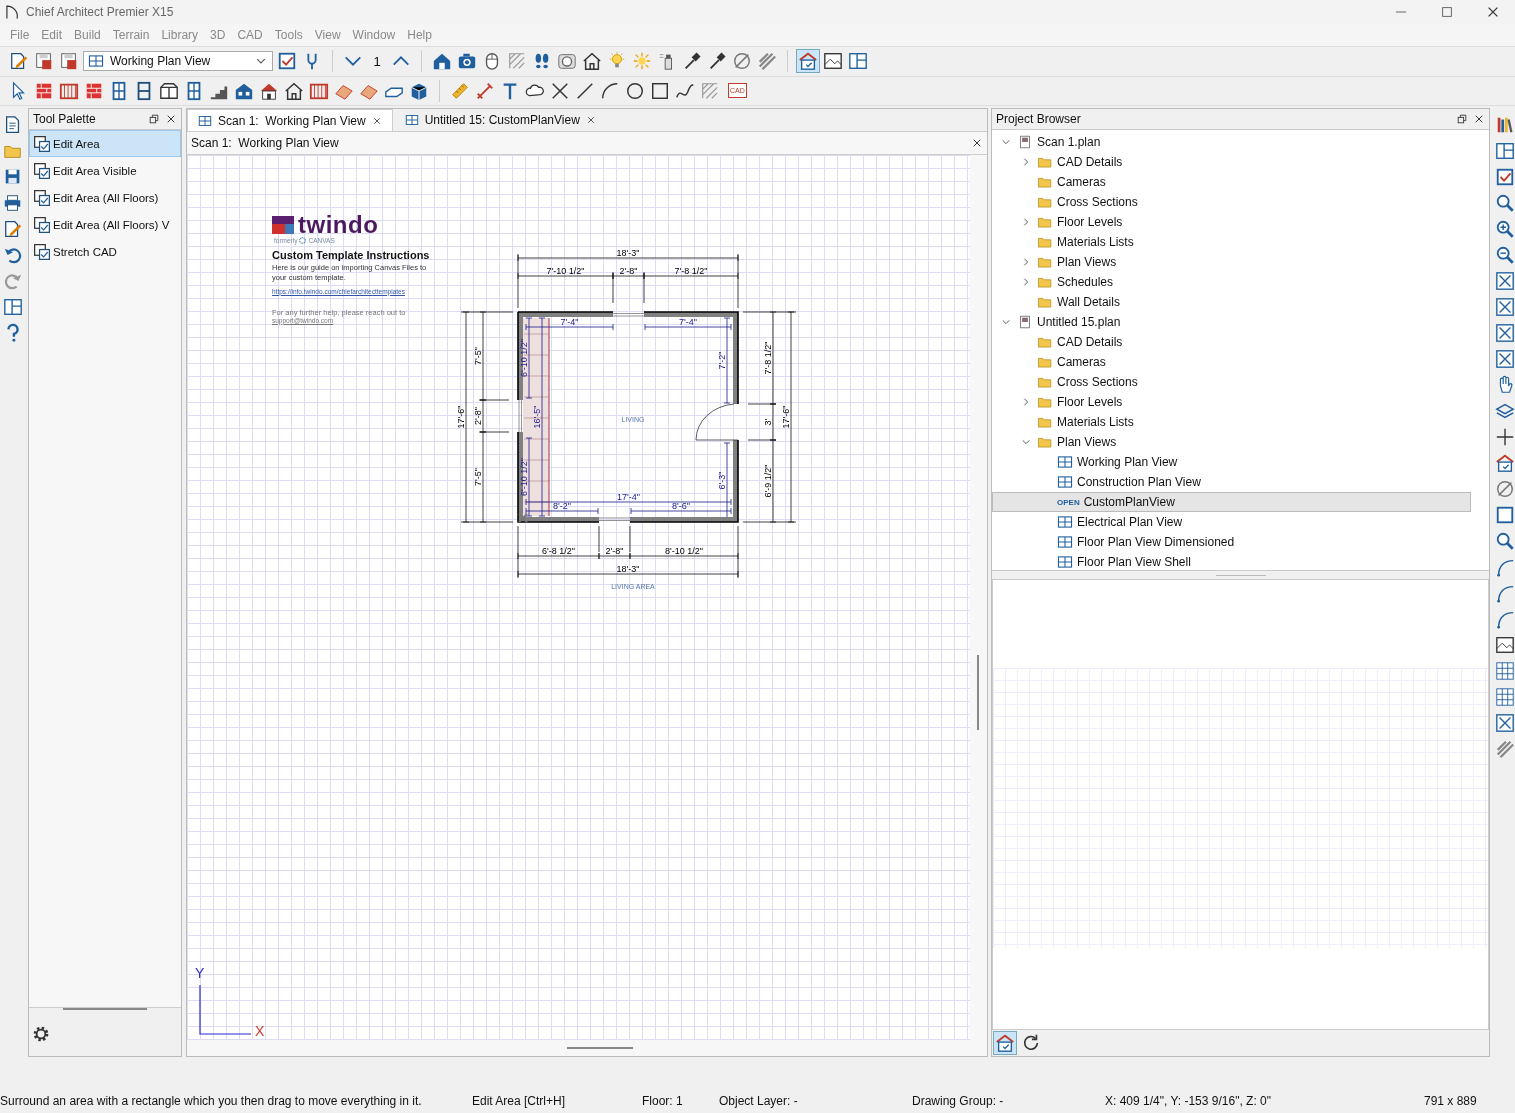 This screenshot has height=1113, width=1515. I want to click on dimension-label: 16'-5", so click(536, 417).